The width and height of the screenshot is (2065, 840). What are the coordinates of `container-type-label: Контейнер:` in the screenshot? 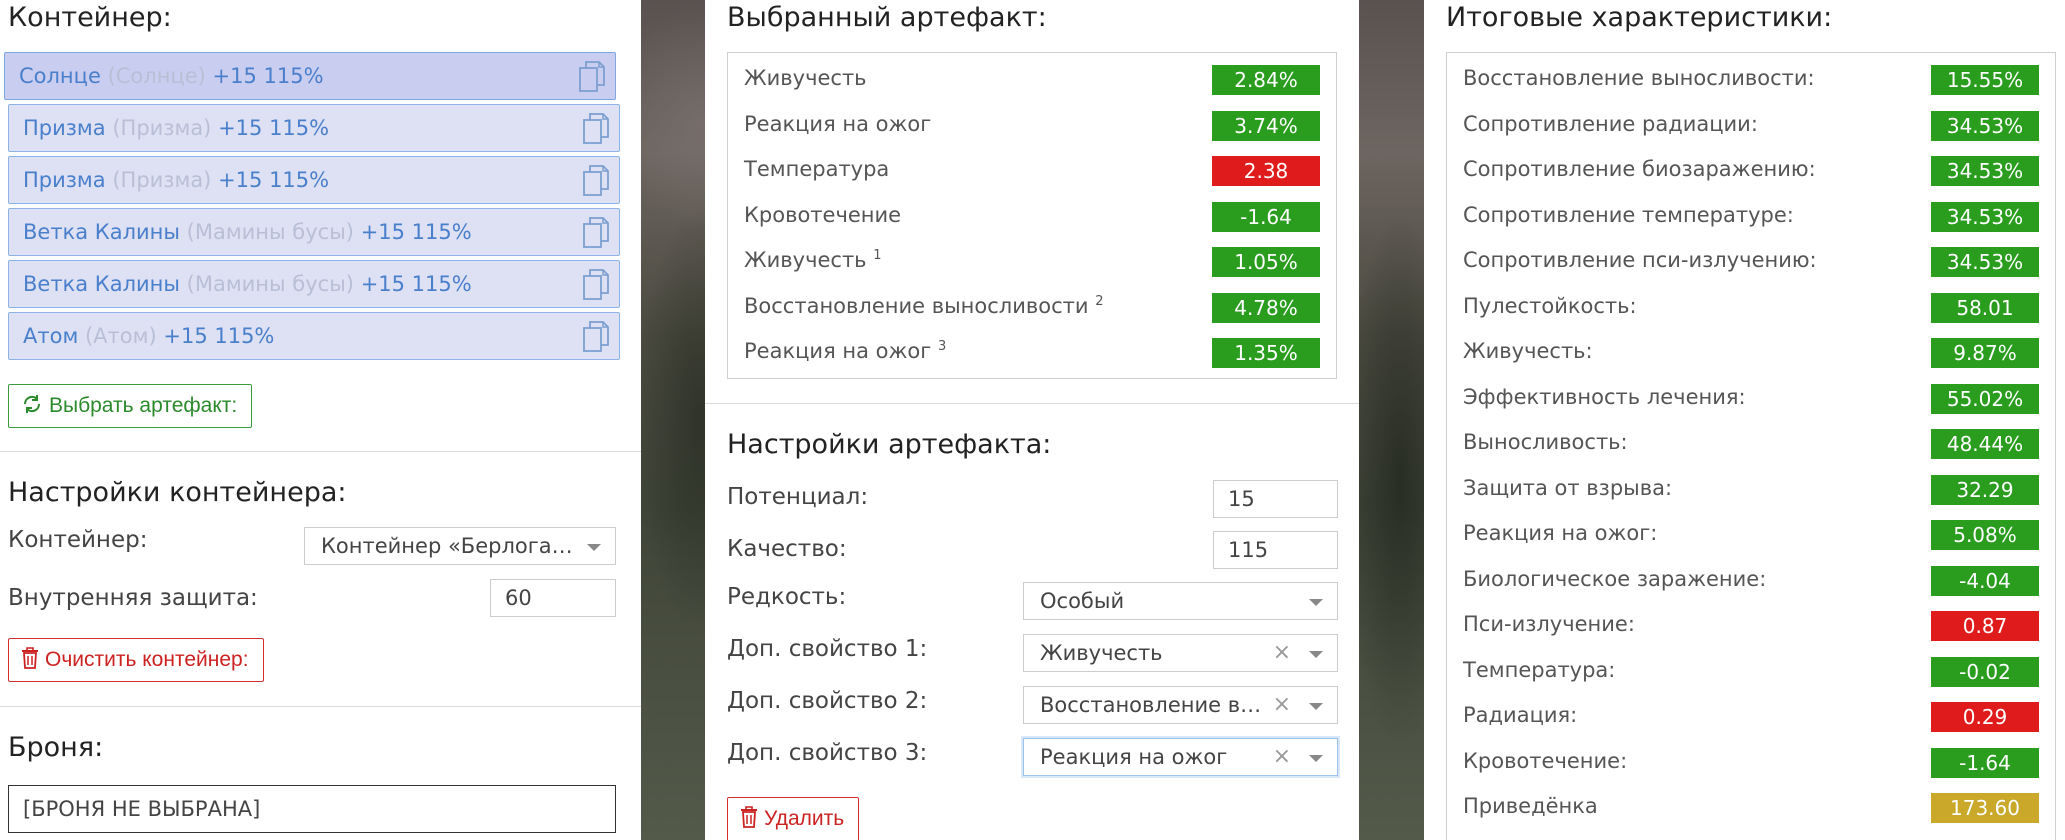 It's located at (78, 540).